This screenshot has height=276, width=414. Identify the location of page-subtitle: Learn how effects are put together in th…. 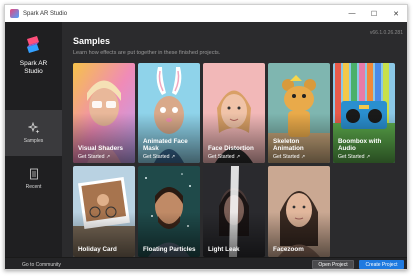
(147, 53).